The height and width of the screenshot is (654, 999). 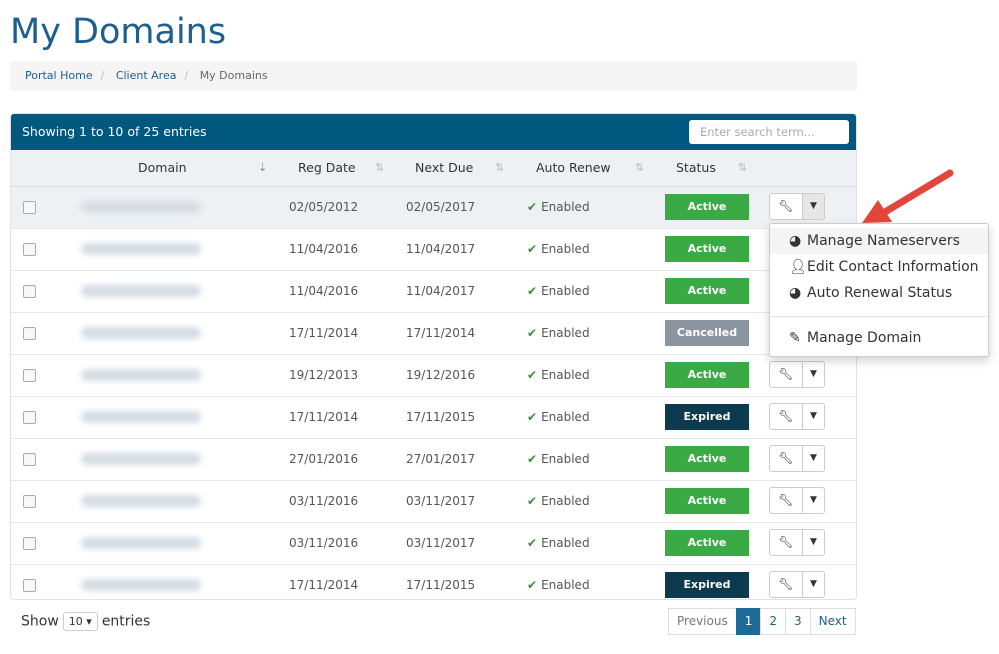 What do you see at coordinates (573, 168) in the screenshot?
I see `col-auto-renew: Auto Renew` at bounding box center [573, 168].